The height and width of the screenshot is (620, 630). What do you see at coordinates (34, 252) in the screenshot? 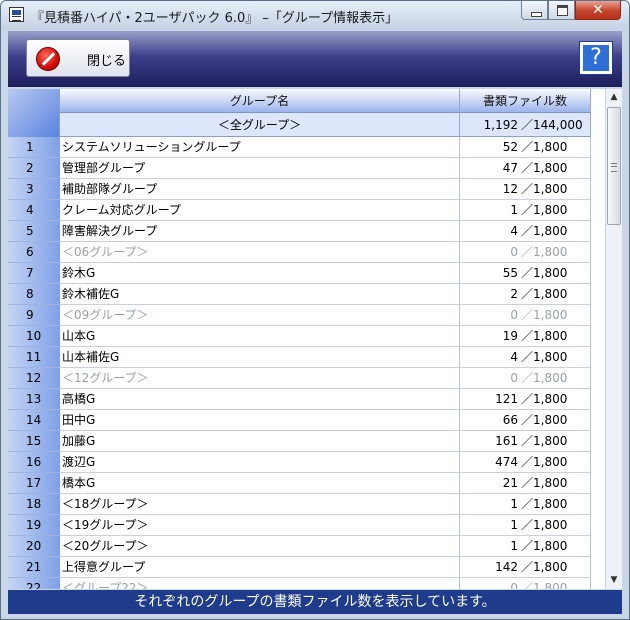
I see `row-number: 6` at bounding box center [34, 252].